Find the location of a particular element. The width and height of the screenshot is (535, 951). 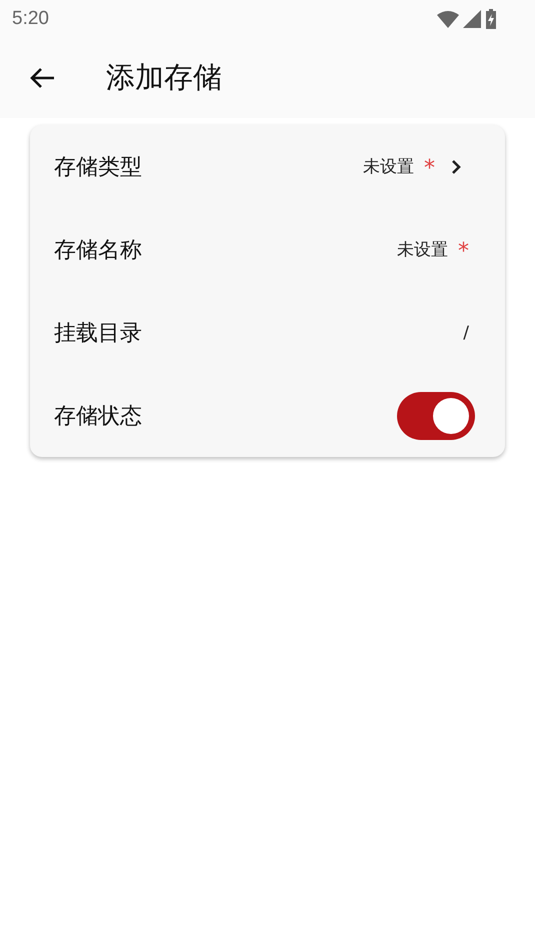

status-toggle is located at coordinates (436, 416).